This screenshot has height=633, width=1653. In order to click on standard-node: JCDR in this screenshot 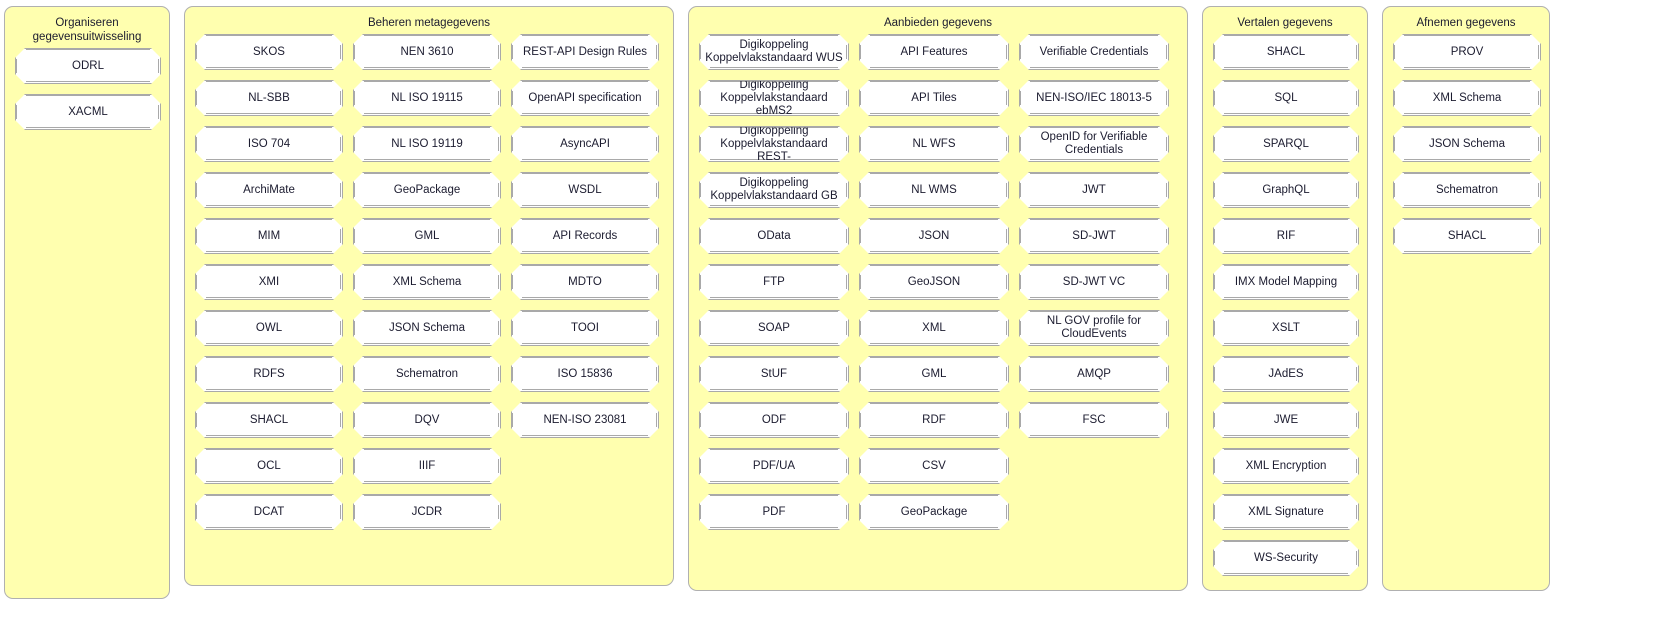, I will do `click(427, 512)`.